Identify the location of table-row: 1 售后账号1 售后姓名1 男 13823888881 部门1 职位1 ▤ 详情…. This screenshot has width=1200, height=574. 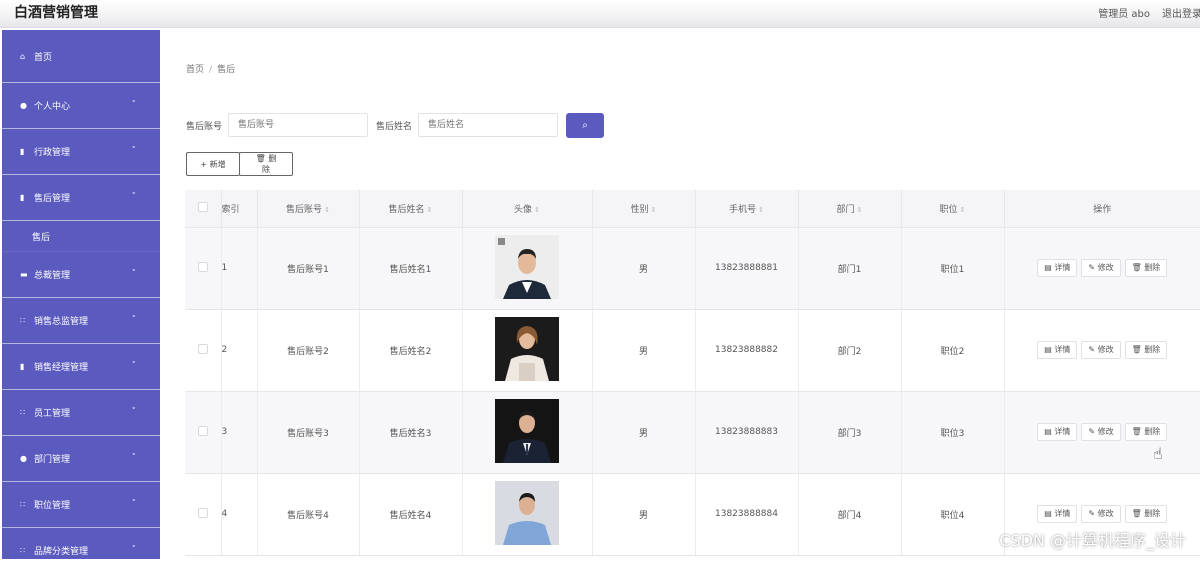
(692, 268).